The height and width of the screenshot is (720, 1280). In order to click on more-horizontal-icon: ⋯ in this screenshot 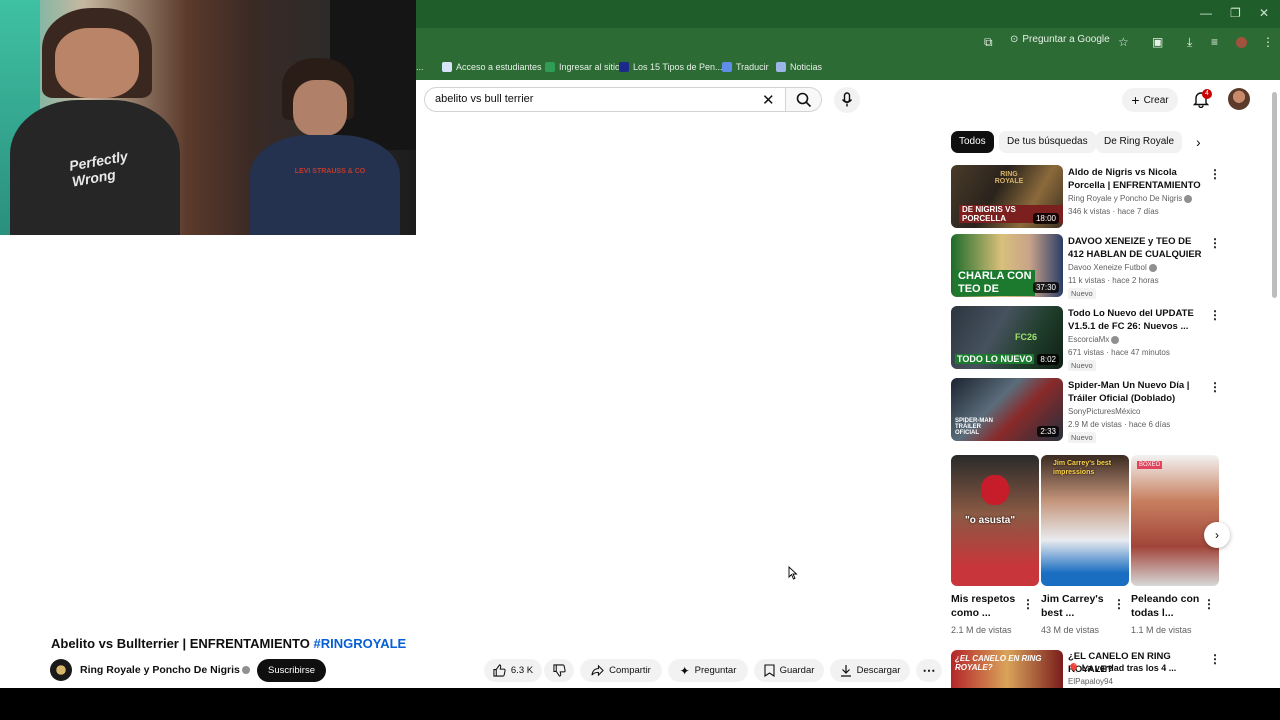, I will do `click(929, 670)`.